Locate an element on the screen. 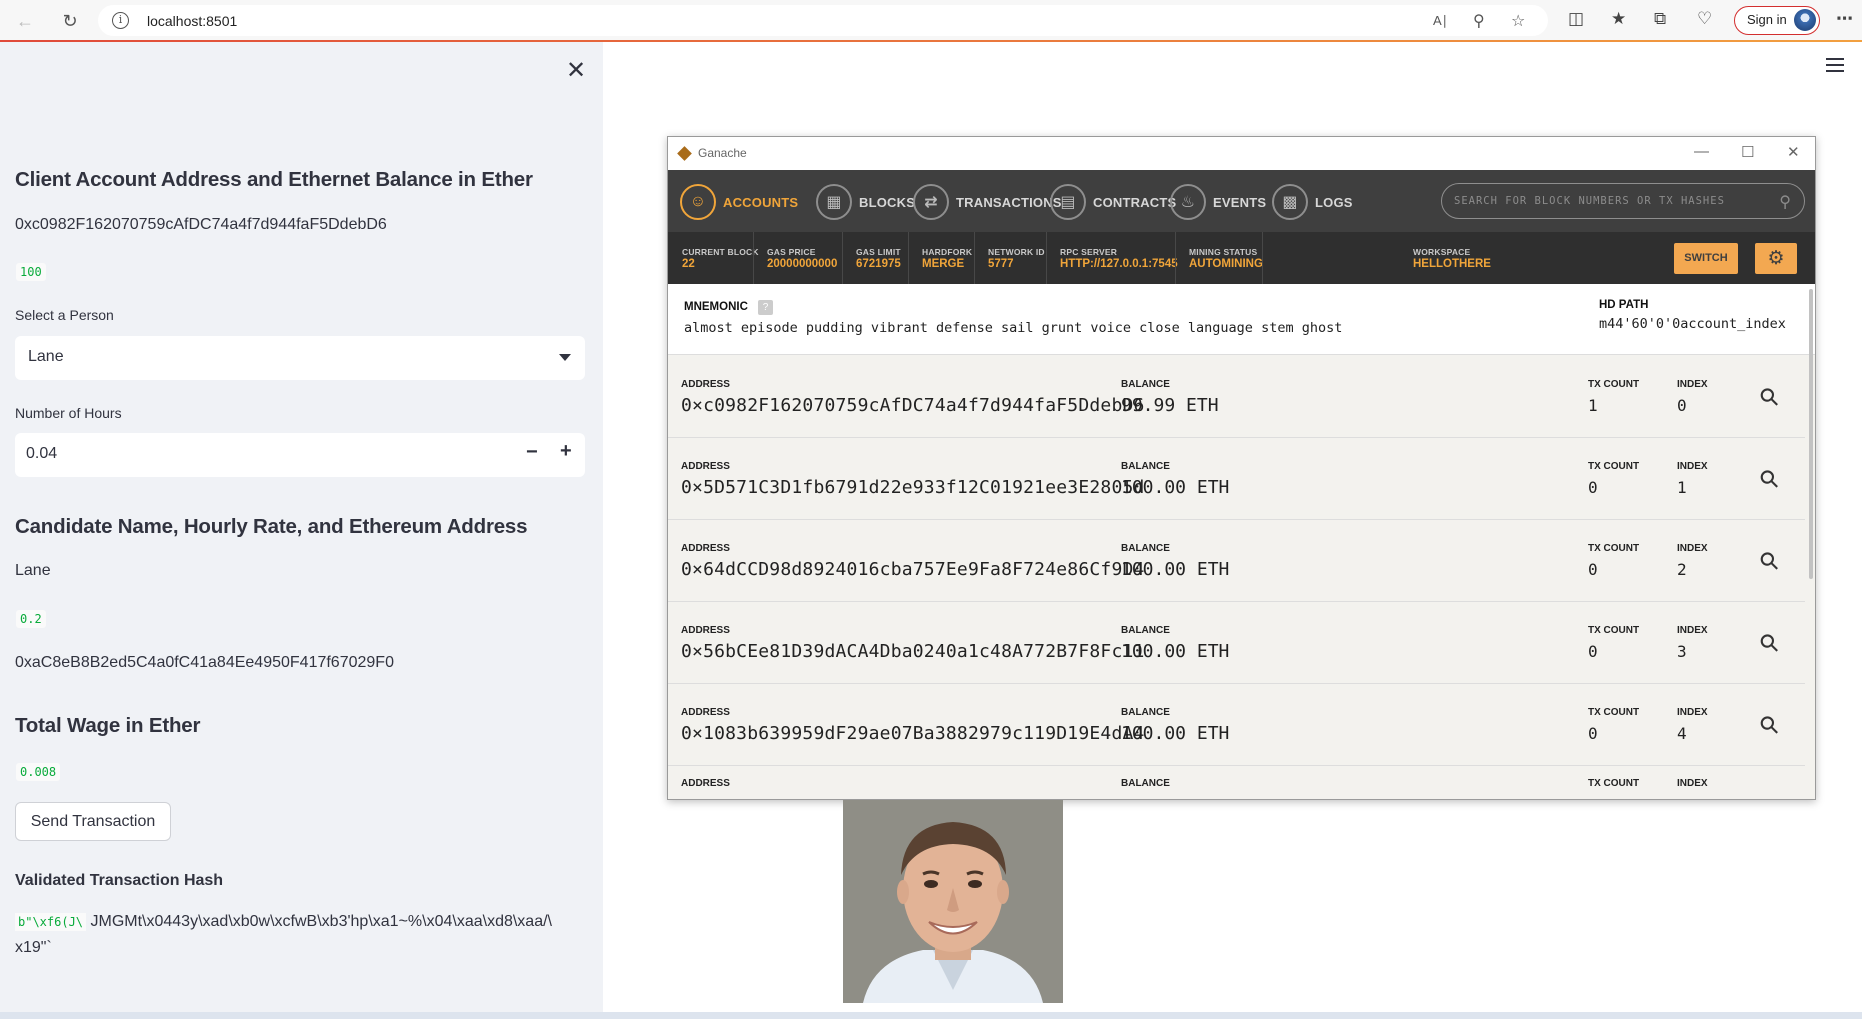 This screenshot has width=1862, height=1019. send-transaction-button: Send Transaction is located at coordinates (93, 821).